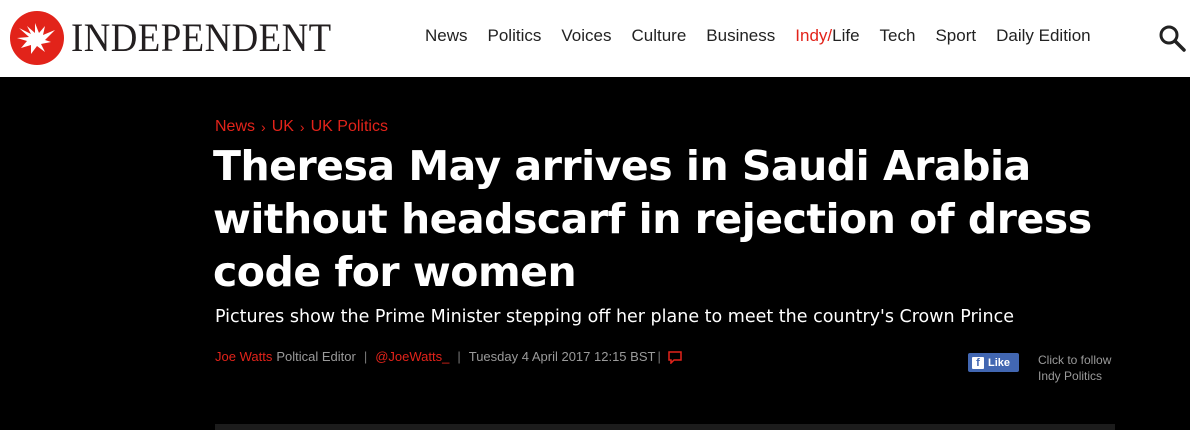 Image resolution: width=1190 pixels, height=430 pixels. I want to click on nav-item-tech: Tech, so click(898, 36).